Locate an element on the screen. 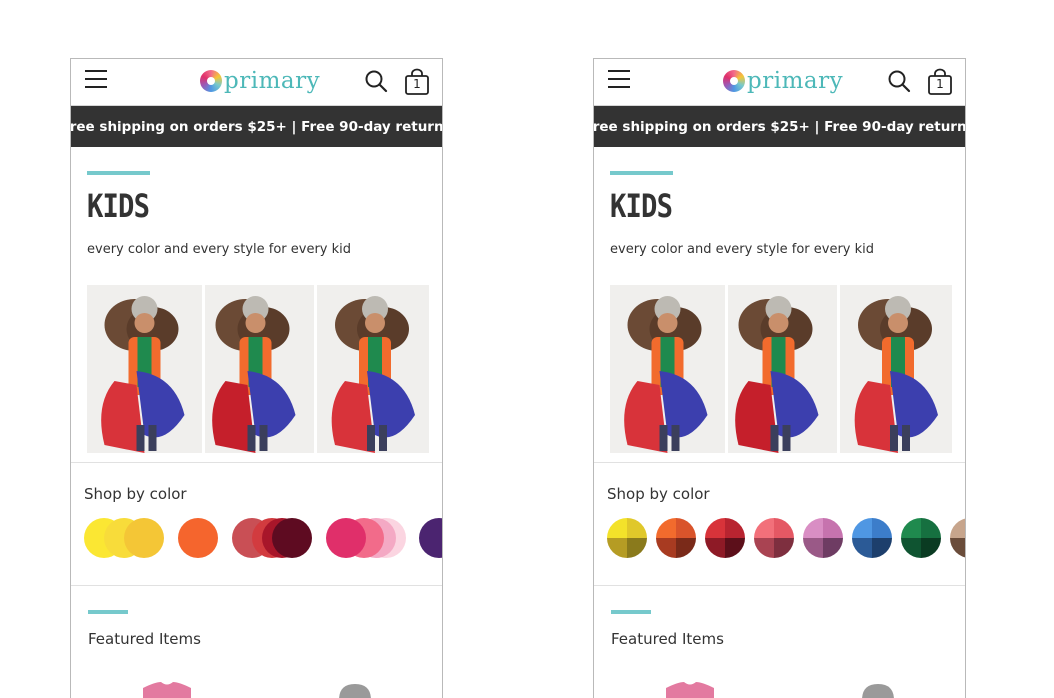 Image resolution: width=1054 pixels, height=698 pixels. color-swatch-green is located at coordinates (921, 538).